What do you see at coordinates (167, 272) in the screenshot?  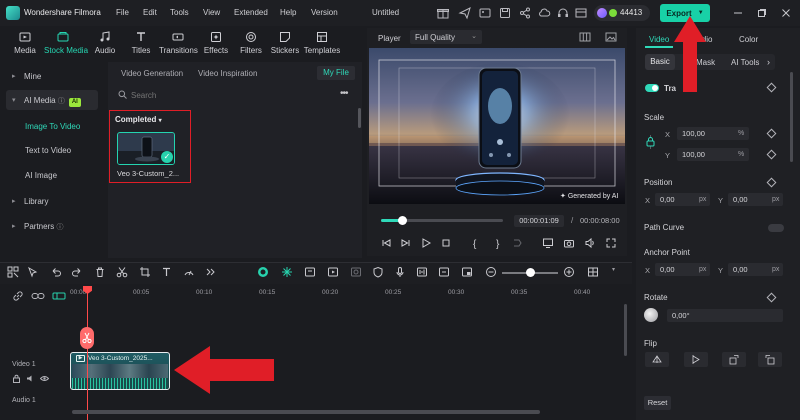 I see `text-tool-icon` at bounding box center [167, 272].